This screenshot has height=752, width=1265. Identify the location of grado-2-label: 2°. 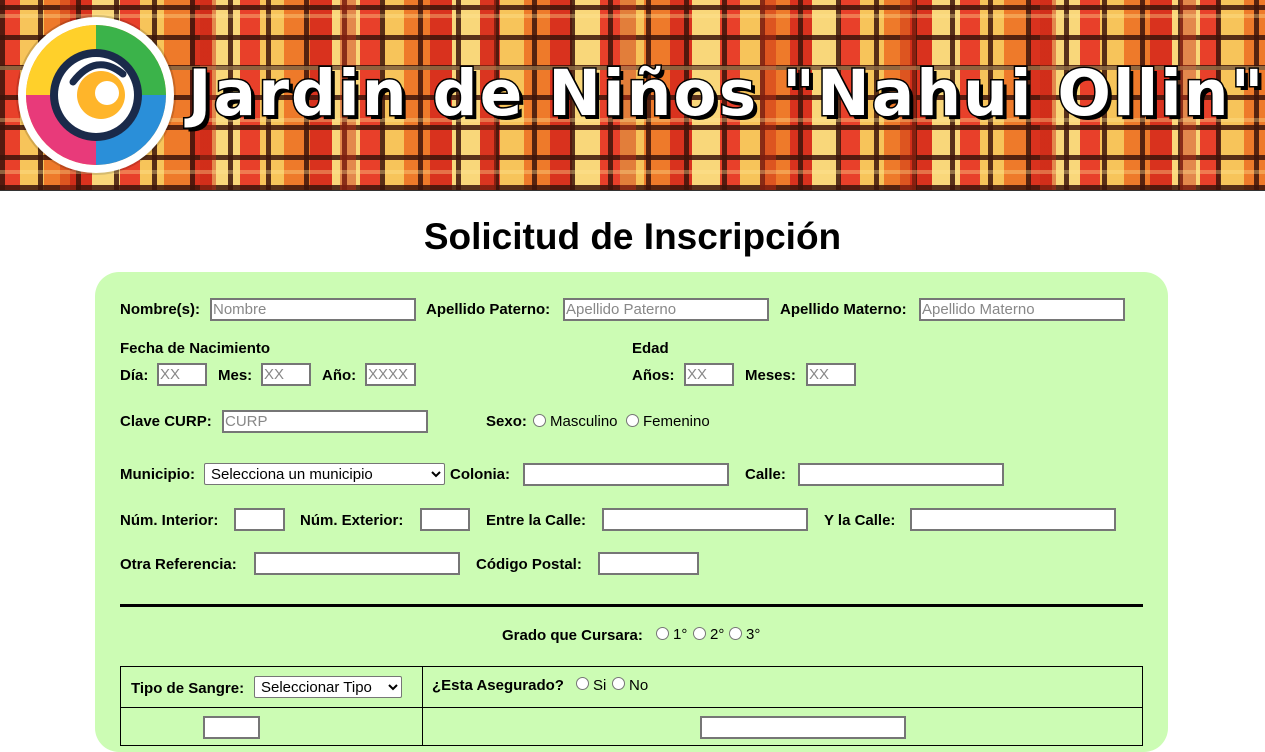
(717, 634).